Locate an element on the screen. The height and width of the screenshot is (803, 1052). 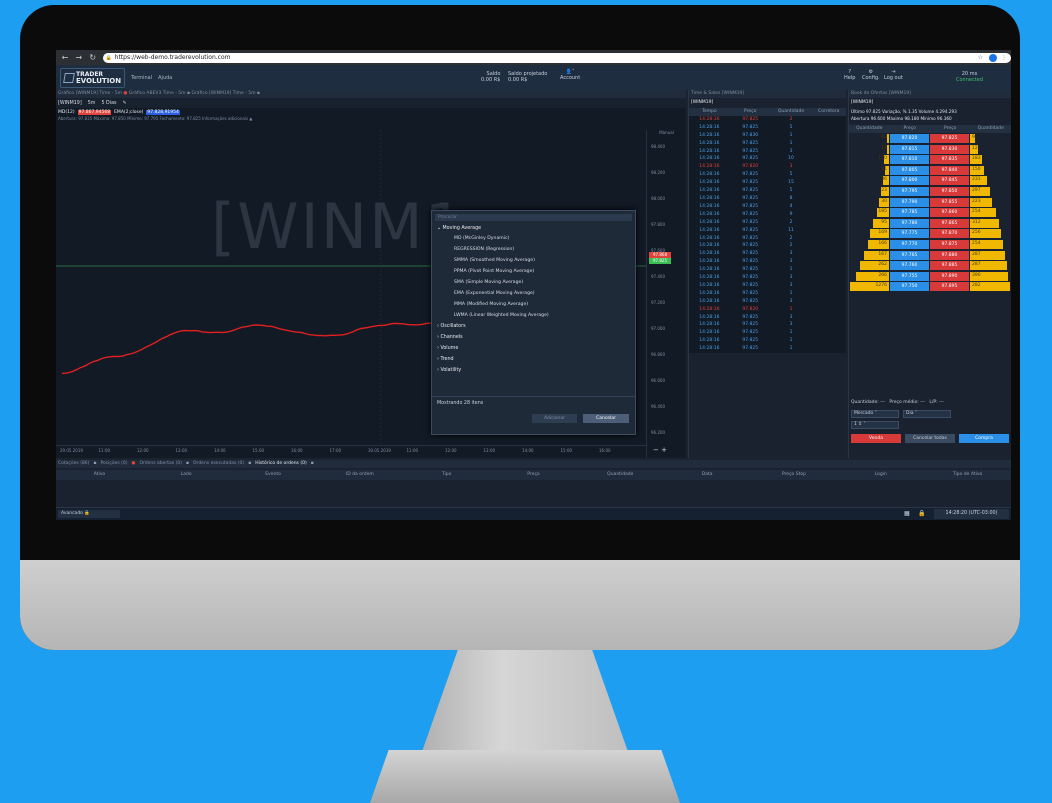
bid-price: 97.750 is located at coordinates (909, 287).